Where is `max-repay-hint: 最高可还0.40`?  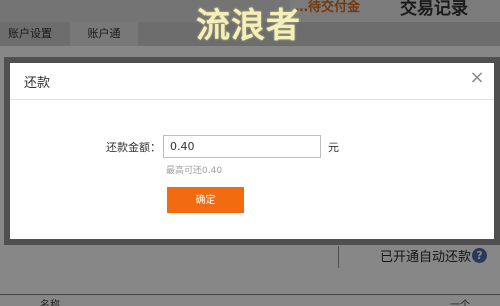 max-repay-hint: 最高可还0.40 is located at coordinates (194, 171).